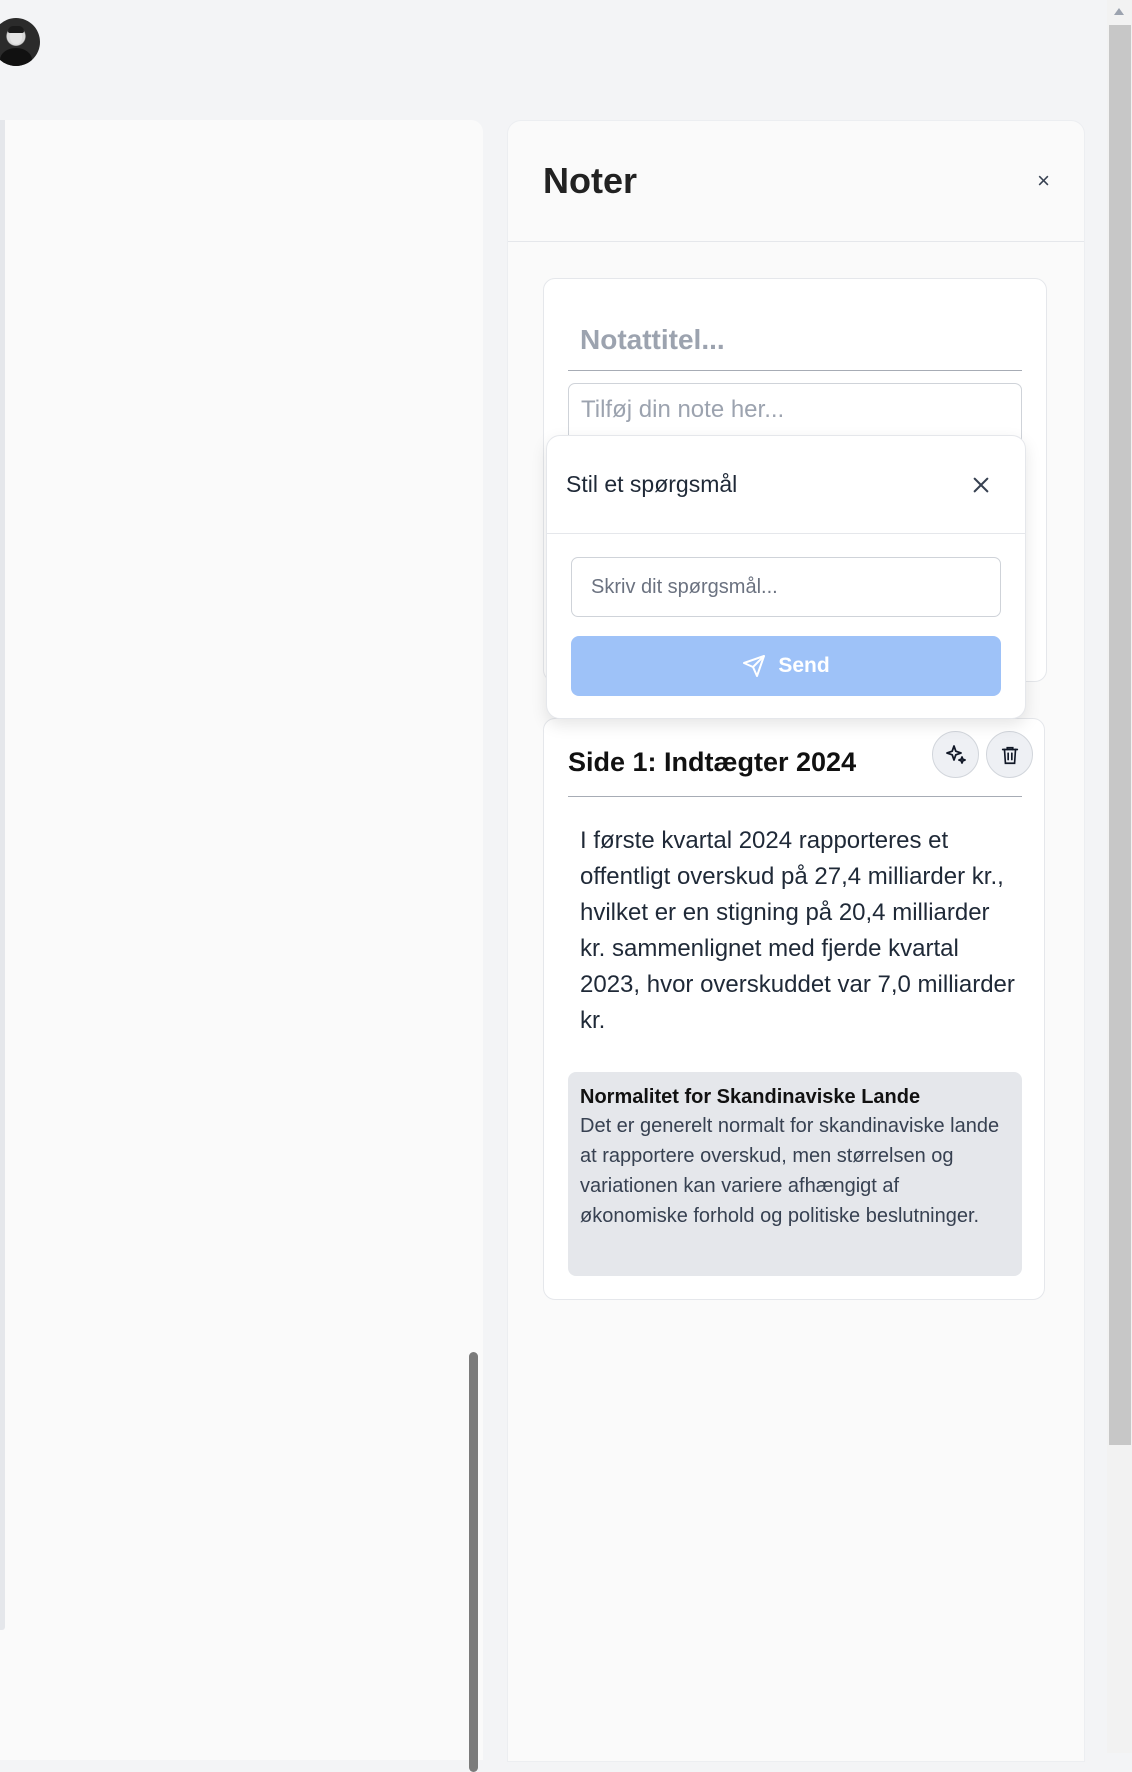 This screenshot has height=1772, width=1132. I want to click on document-scrollbar-thumb, so click(473, 1562).